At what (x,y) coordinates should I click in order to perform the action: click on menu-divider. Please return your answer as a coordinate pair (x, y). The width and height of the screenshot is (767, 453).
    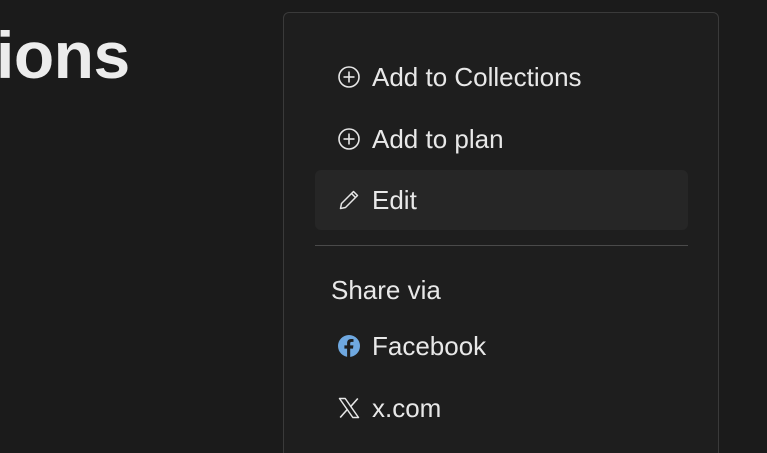
    Looking at the image, I should click on (501, 245).